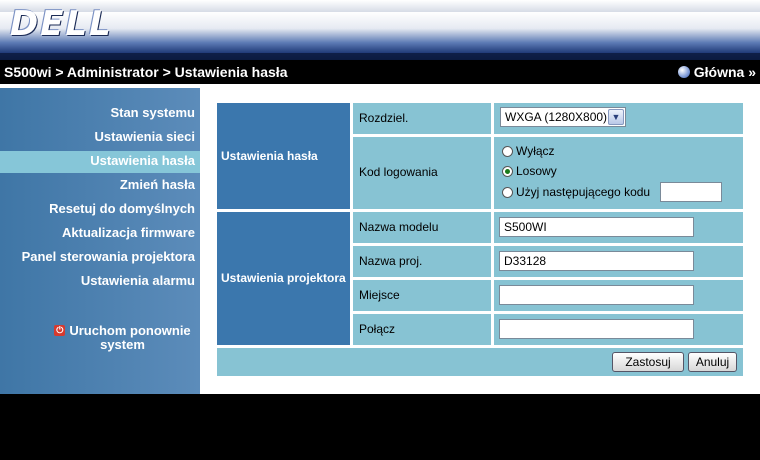 The height and width of the screenshot is (460, 760). I want to click on header-gradient, so click(380, 32).